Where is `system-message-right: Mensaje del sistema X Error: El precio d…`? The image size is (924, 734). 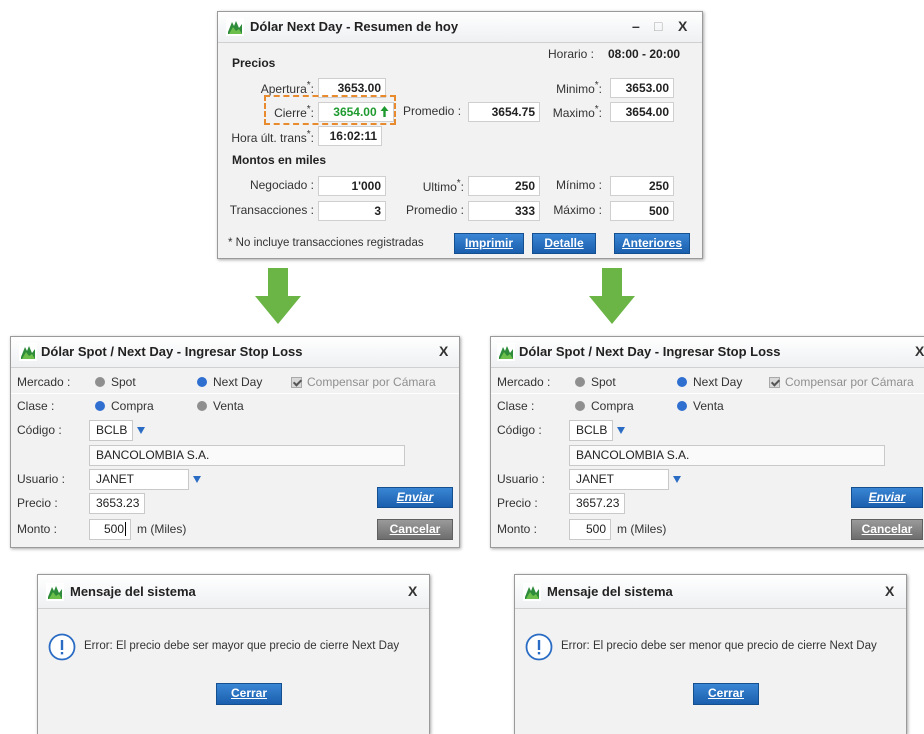 system-message-right: Mensaje del sistema X Error: El precio d… is located at coordinates (710, 654).